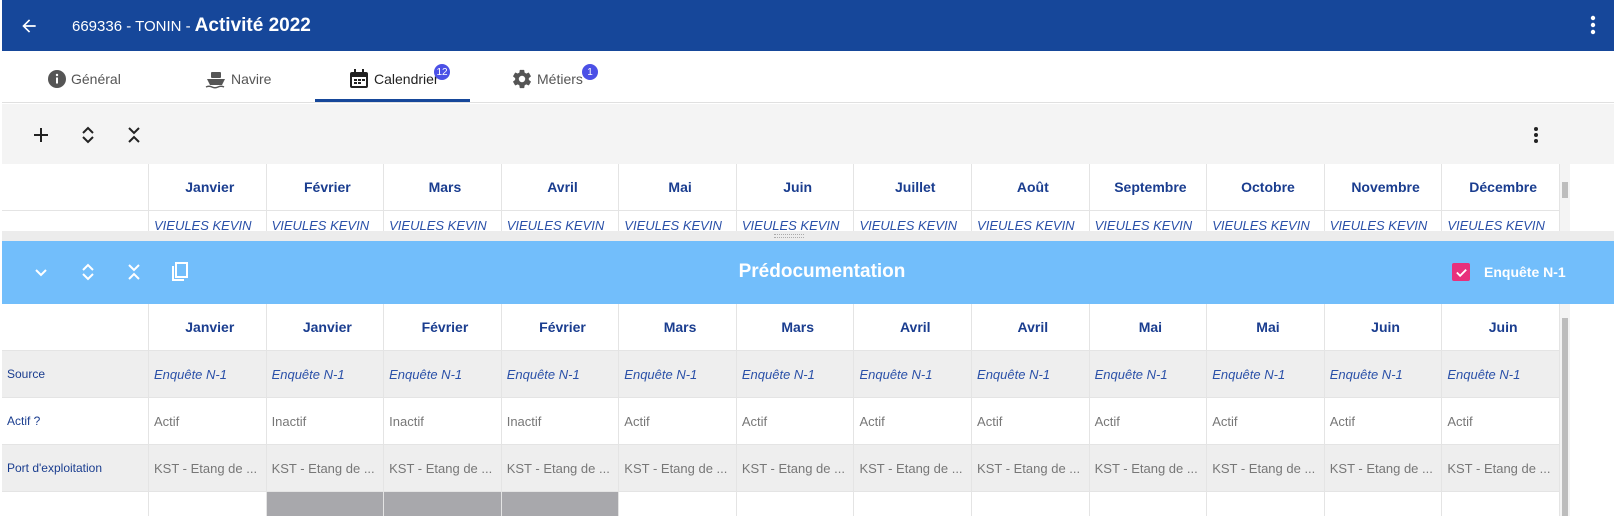  Describe the element at coordinates (1501, 187) in the screenshot. I see `month-header: Décembre` at that location.